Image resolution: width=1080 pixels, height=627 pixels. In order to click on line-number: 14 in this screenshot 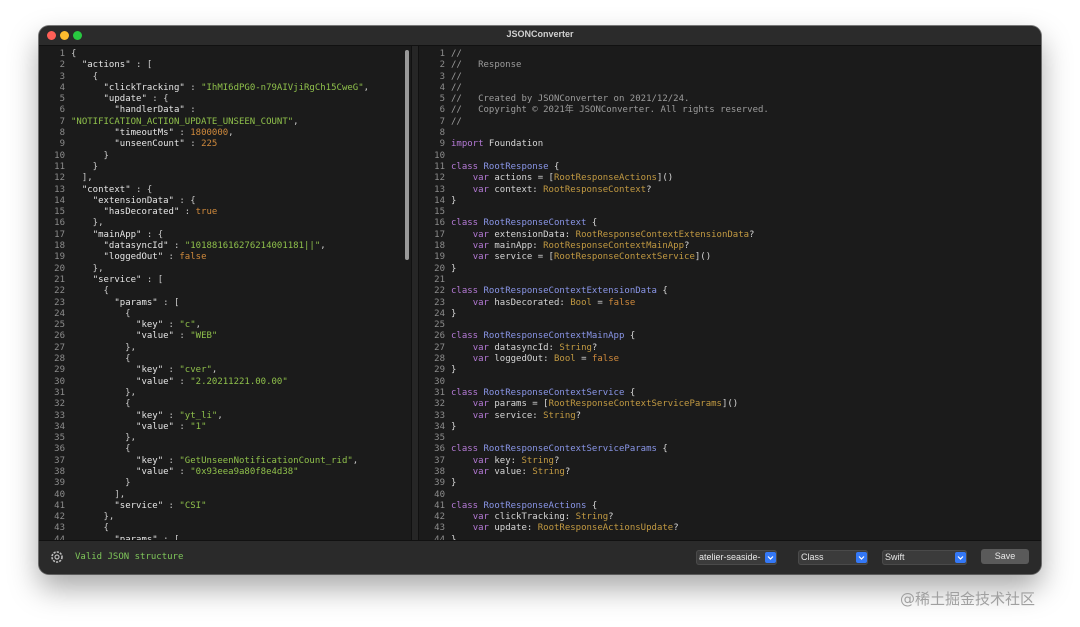, I will do `click(59, 200)`.